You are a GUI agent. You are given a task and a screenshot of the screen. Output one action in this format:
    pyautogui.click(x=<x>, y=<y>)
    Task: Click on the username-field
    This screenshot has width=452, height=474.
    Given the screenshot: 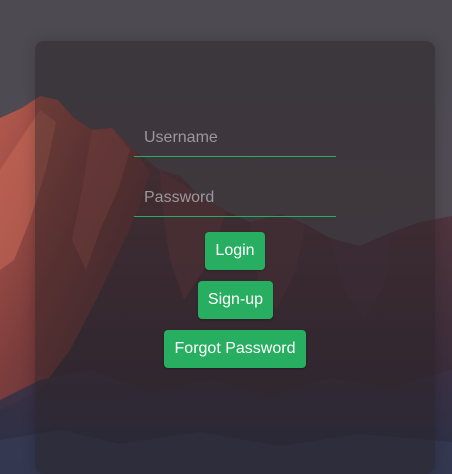 What is the action you would take?
    pyautogui.click(x=235, y=138)
    